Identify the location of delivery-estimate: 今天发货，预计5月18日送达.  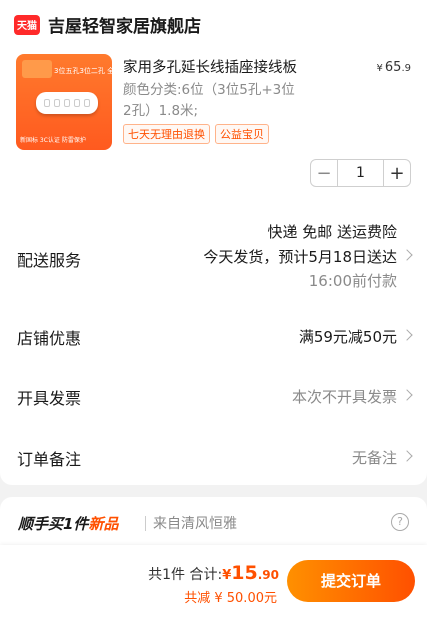
(300, 256).